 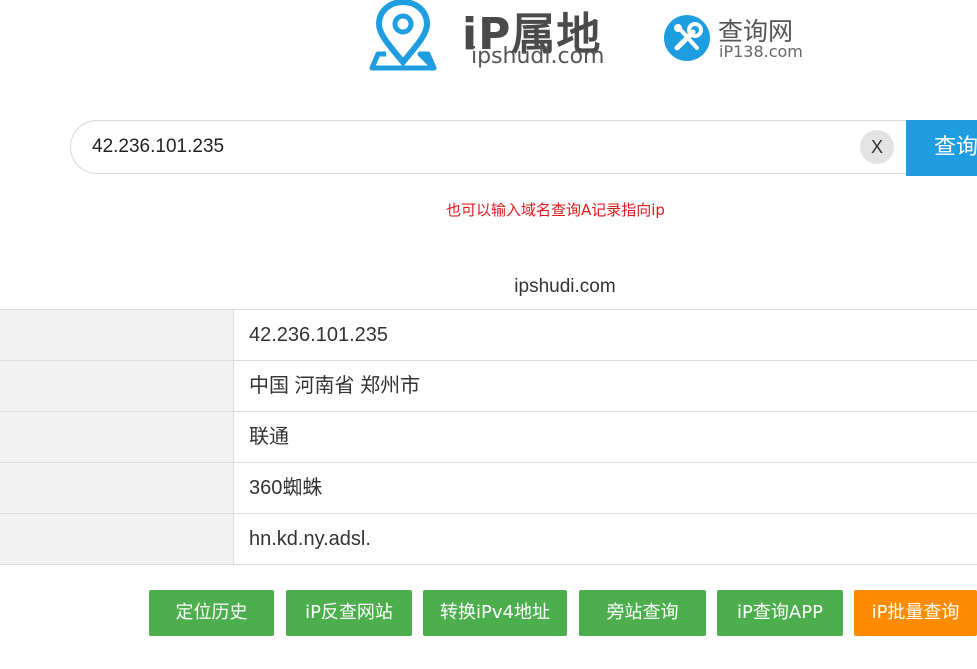 What do you see at coordinates (780, 613) in the screenshot?
I see `ip-query-app-button: iP查询APP` at bounding box center [780, 613].